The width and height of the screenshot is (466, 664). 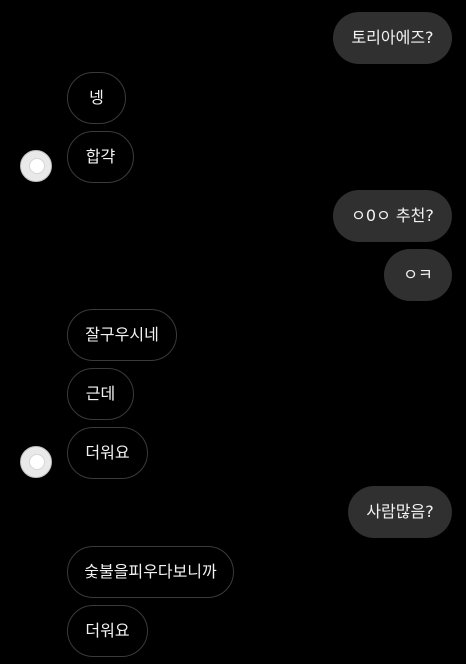 What do you see at coordinates (100, 157) in the screenshot?
I see `message-bubble-incoming: 합갹` at bounding box center [100, 157].